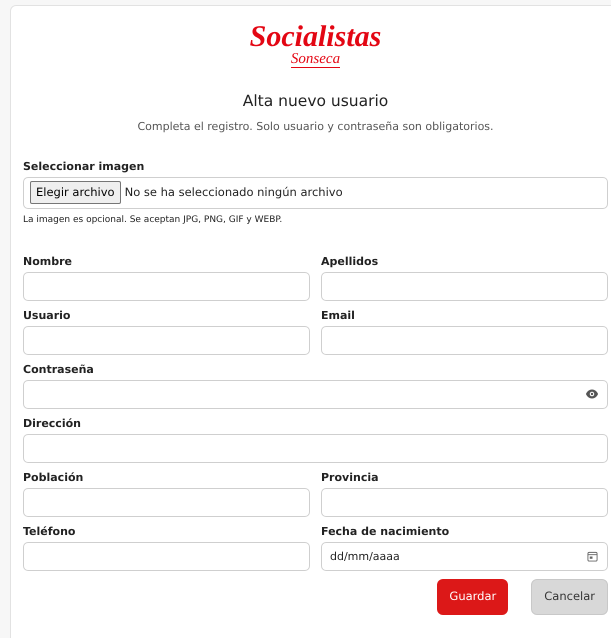 This screenshot has height=638, width=611. What do you see at coordinates (350, 262) in the screenshot?
I see `field-label: Apellidos` at bounding box center [350, 262].